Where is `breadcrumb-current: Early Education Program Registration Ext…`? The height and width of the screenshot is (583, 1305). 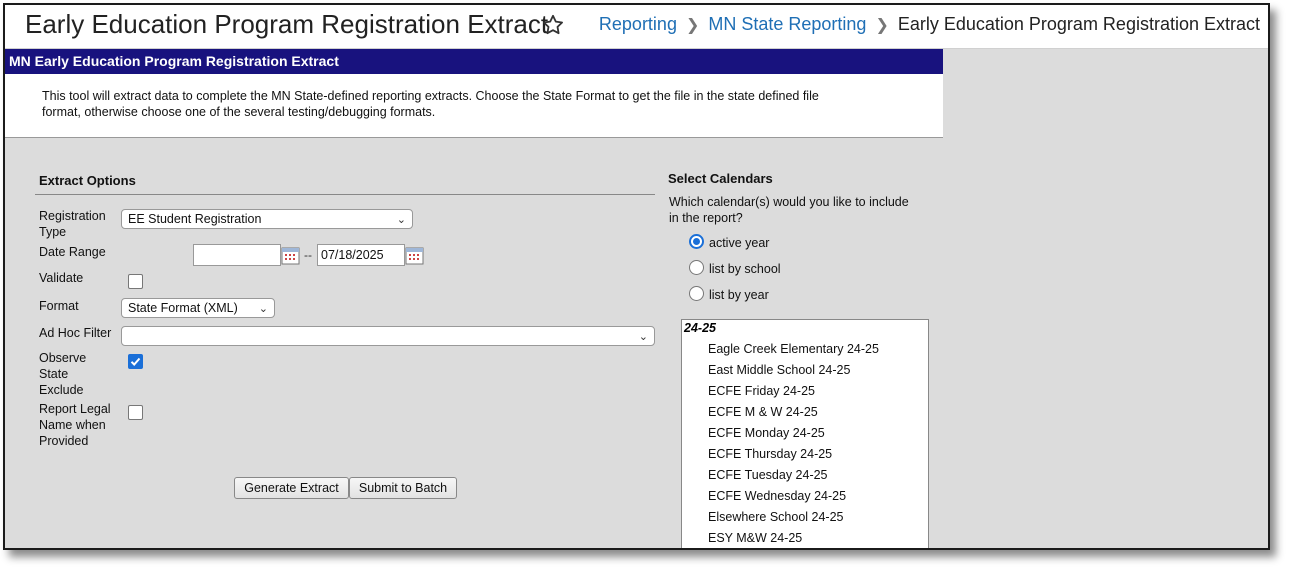 breadcrumb-current: Early Education Program Registration Ext… is located at coordinates (1078, 24).